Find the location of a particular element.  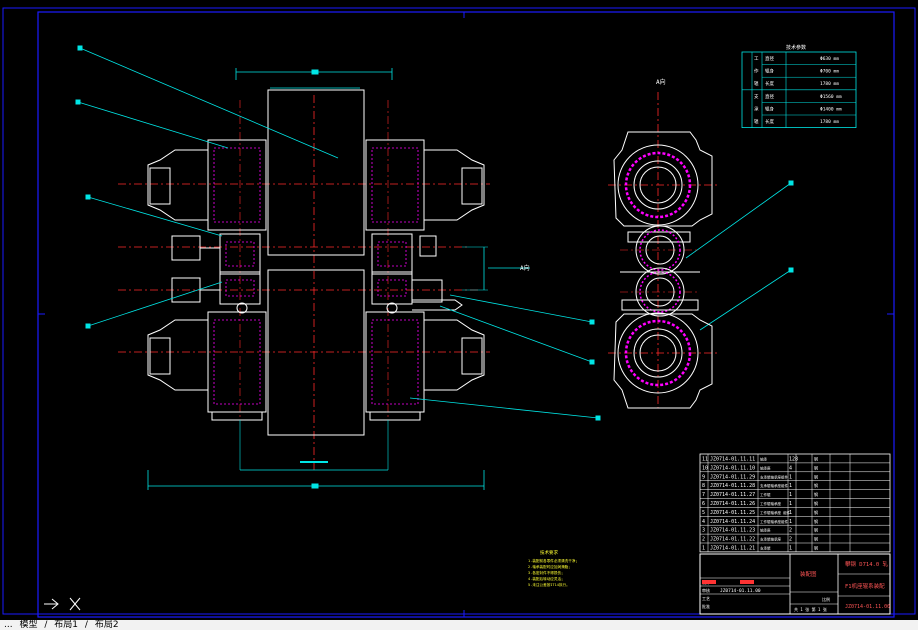

spec-group: 作 is located at coordinates (756, 71).